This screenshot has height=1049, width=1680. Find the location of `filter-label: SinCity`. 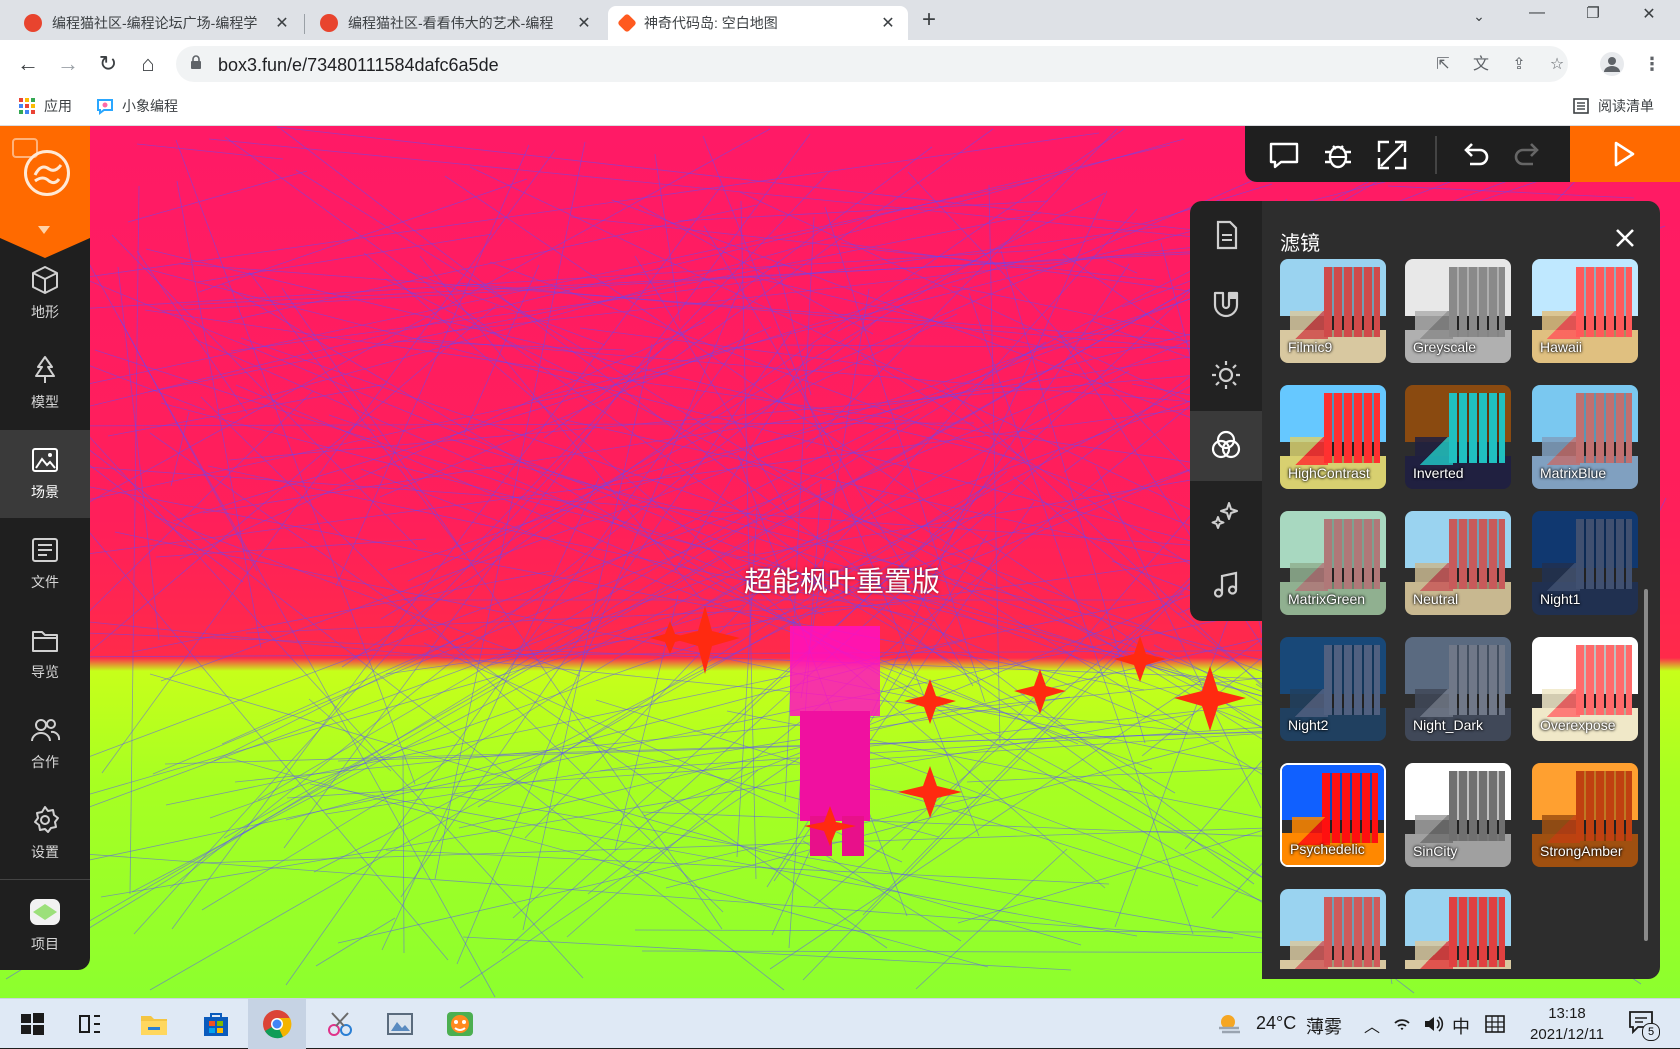

filter-label: SinCity is located at coordinates (1435, 851).